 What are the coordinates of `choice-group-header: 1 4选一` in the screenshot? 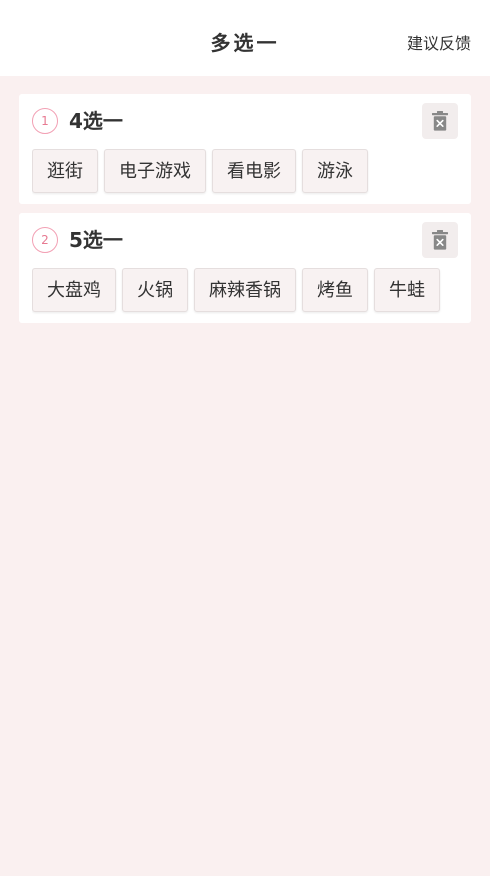 It's located at (245, 122).